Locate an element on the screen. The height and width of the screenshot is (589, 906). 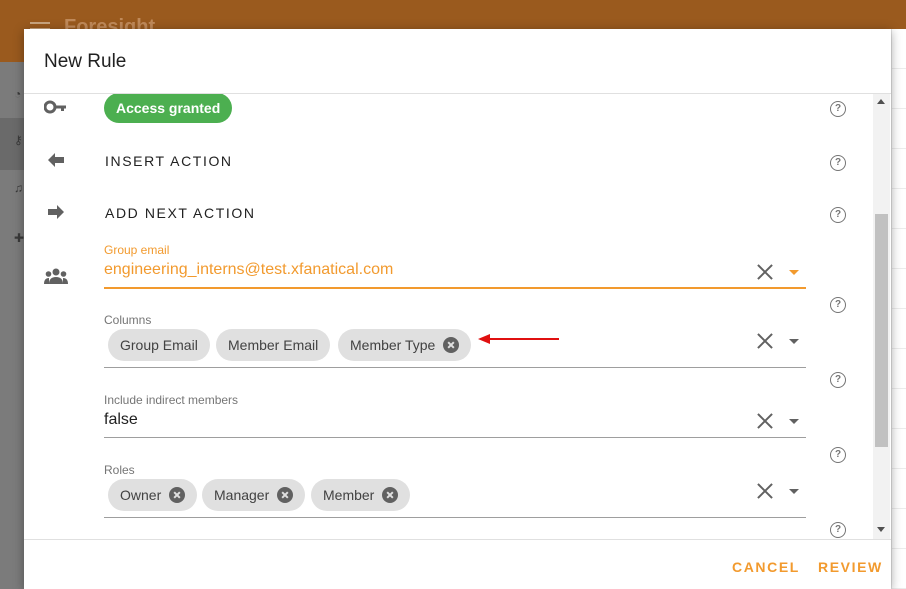
annotation-arrow is located at coordinates (518, 339).